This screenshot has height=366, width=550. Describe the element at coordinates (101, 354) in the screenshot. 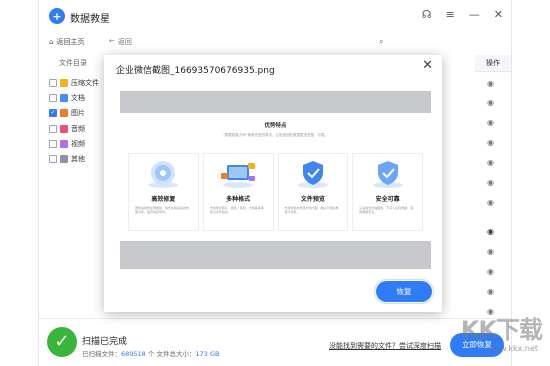

I see `scanned-label: 已扫描文件：` at that location.